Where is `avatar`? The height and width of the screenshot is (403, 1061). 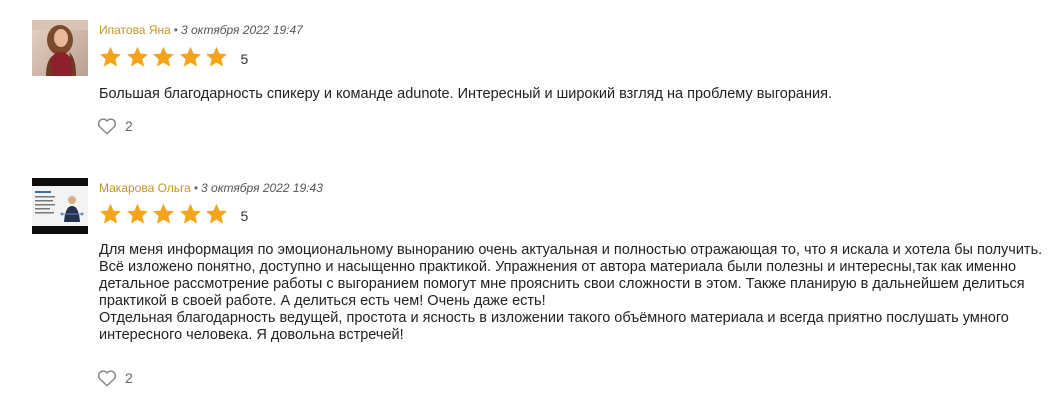
avatar is located at coordinates (60, 206).